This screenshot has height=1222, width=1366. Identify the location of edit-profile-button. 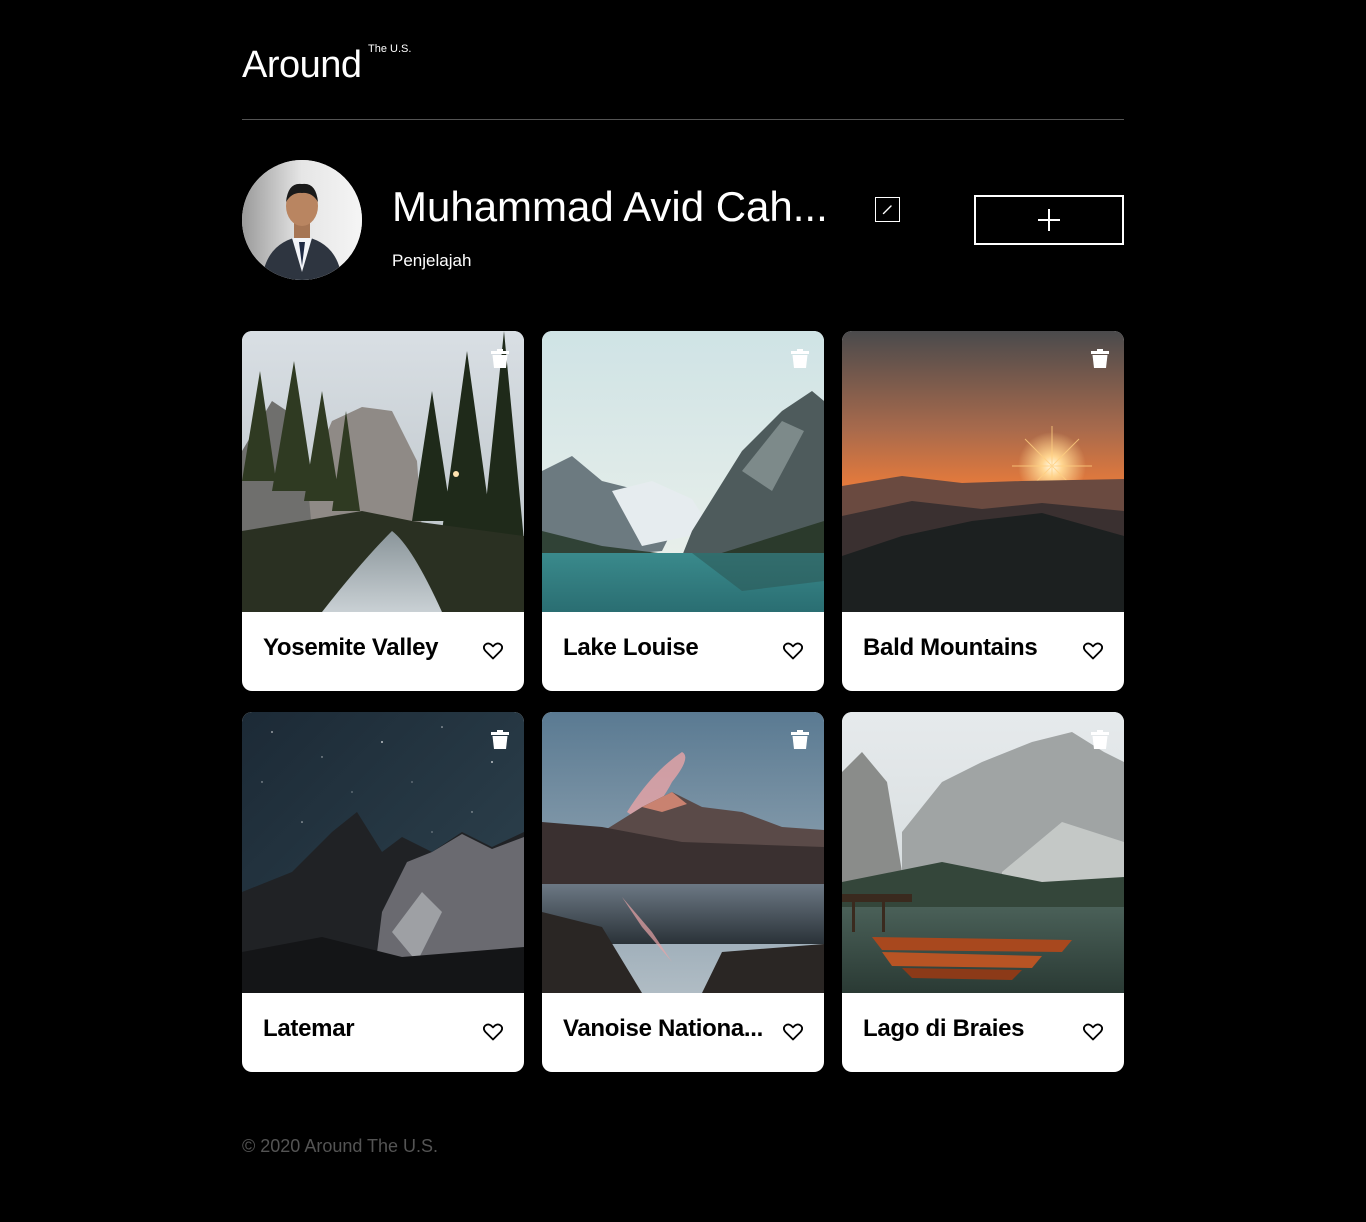
(887, 209).